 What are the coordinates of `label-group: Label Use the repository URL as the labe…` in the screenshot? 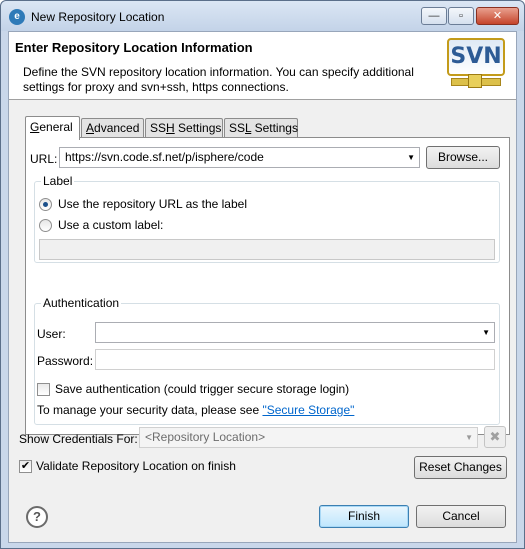 It's located at (267, 218).